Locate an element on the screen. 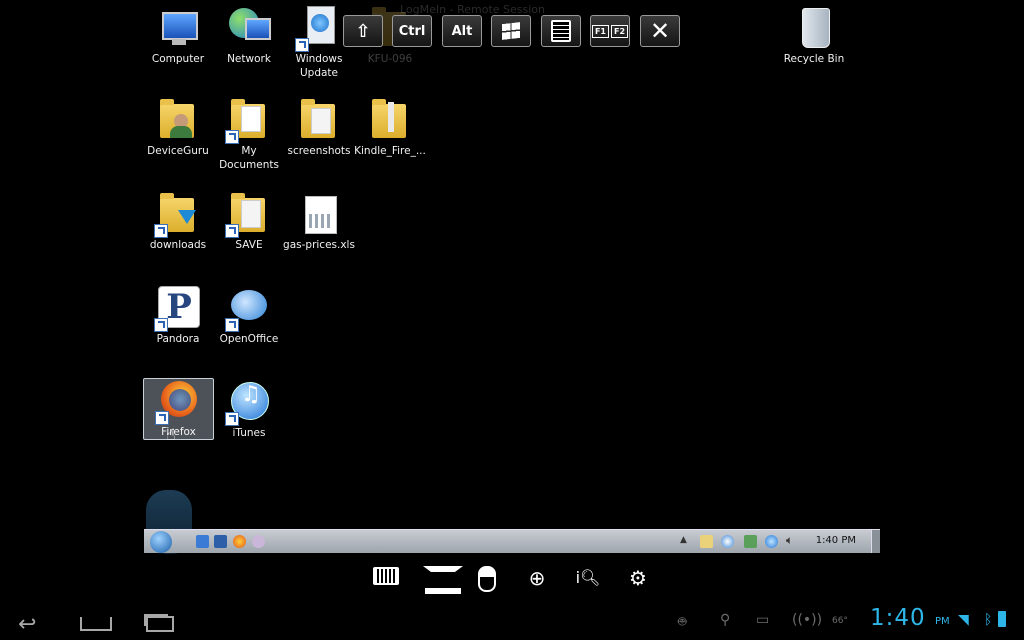  battery-icon is located at coordinates (1002, 619).